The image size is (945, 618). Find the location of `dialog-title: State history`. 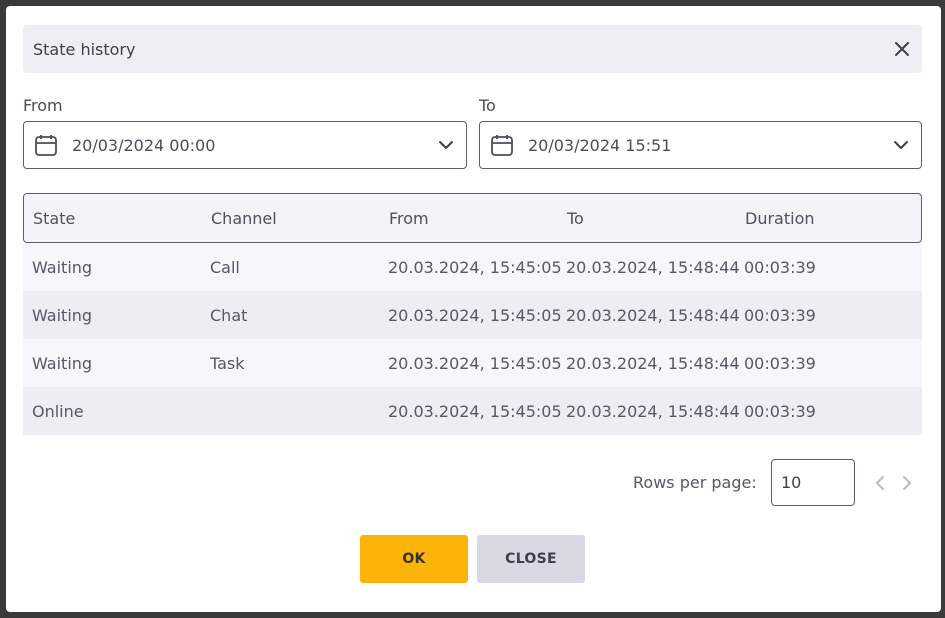

dialog-title: State history is located at coordinates (84, 49).